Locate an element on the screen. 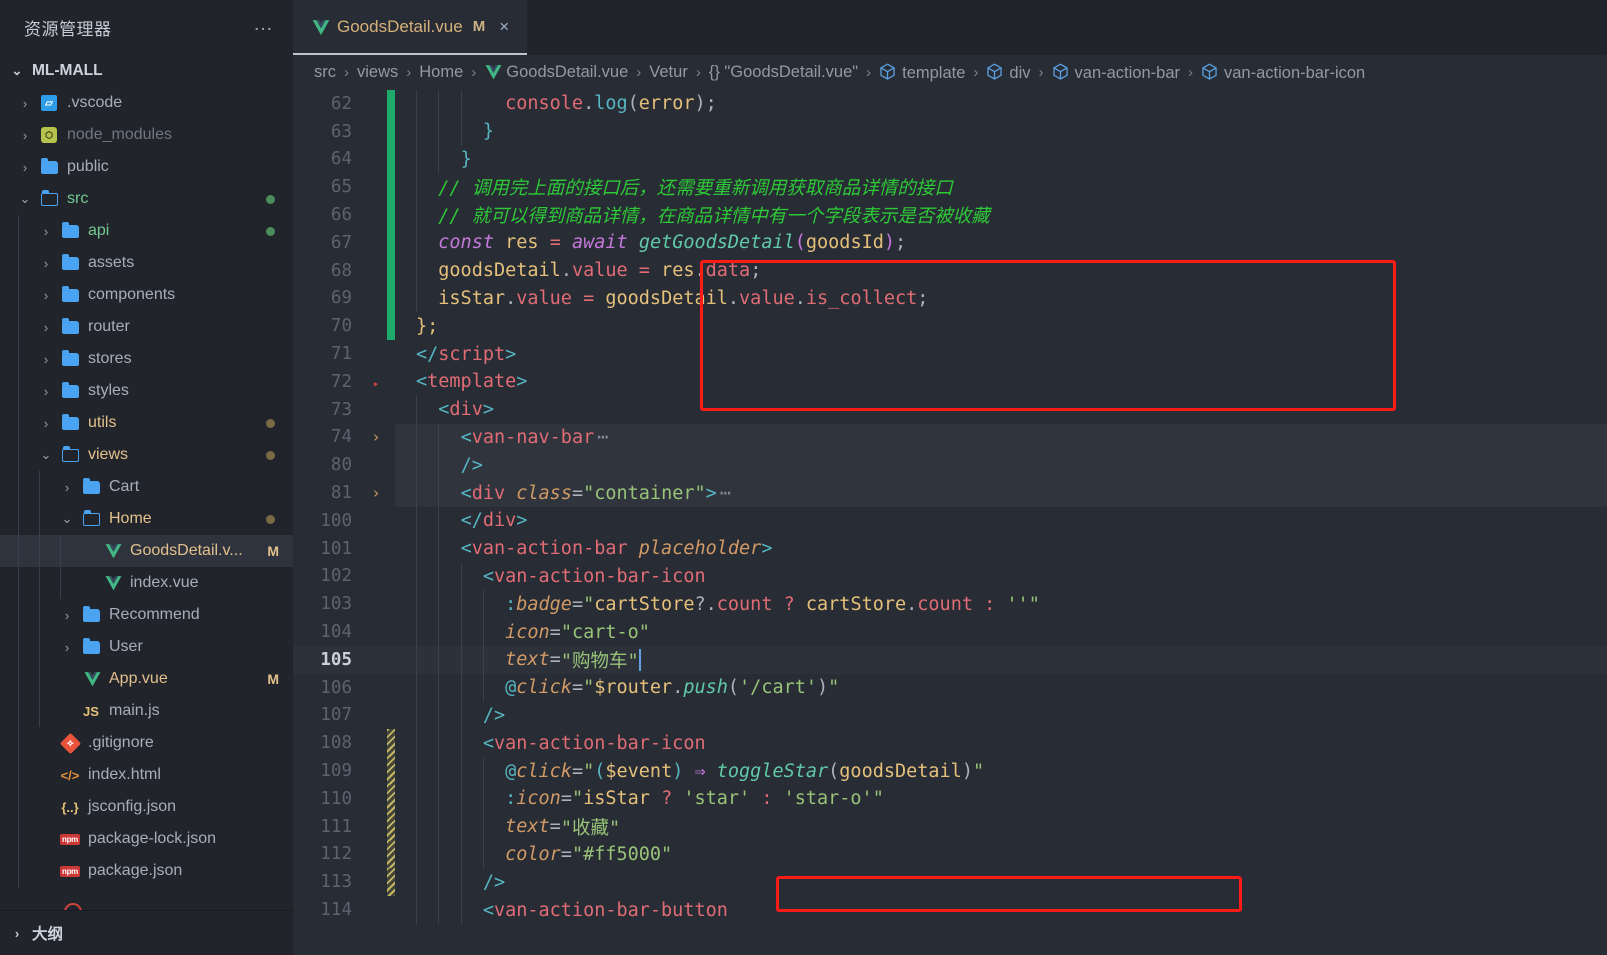 The height and width of the screenshot is (955, 1607). code-line-108: 108 < van-action-bar-icon is located at coordinates (950, 743).